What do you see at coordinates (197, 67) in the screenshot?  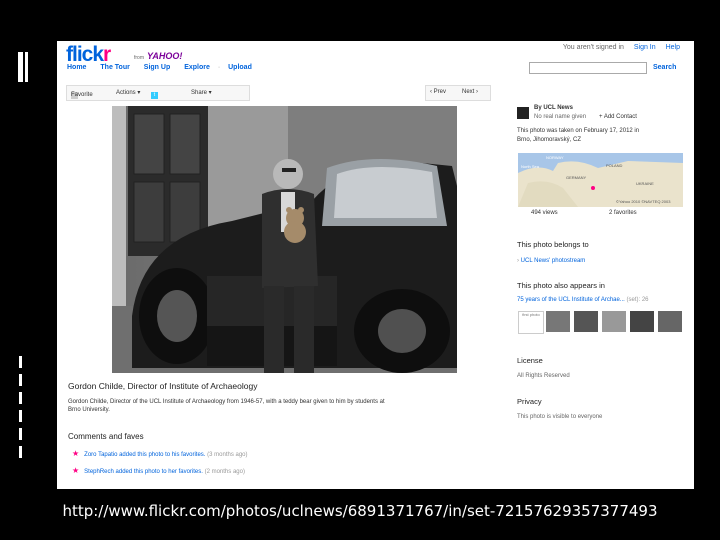 I see `nav-explore: Explore` at bounding box center [197, 67].